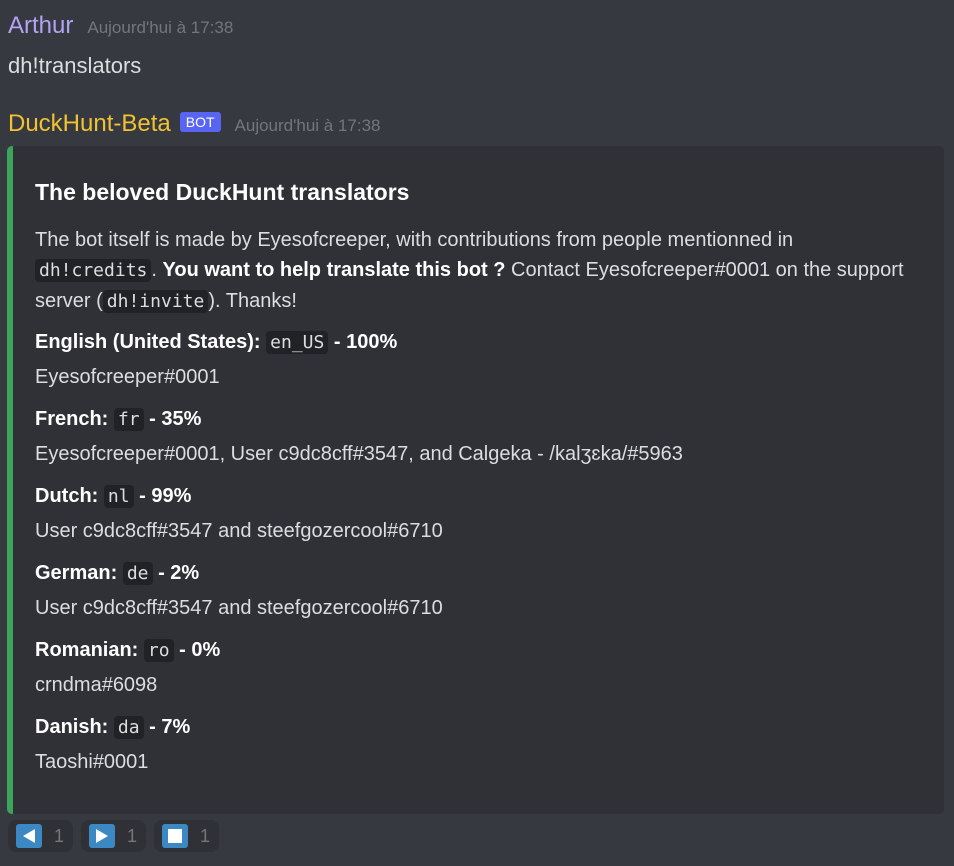 The width and height of the screenshot is (954, 866). Describe the element at coordinates (222, 192) in the screenshot. I see `embed-title: The beloved DuckHunt translators` at that location.